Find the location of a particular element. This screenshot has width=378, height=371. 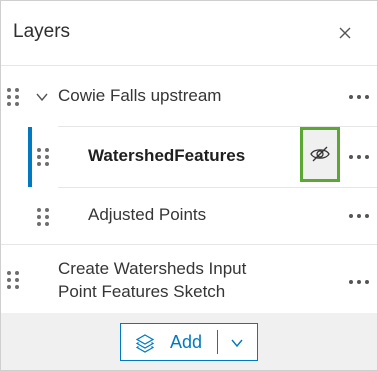

layer-label-line: Create Watersheds Input is located at coordinates (152, 268).